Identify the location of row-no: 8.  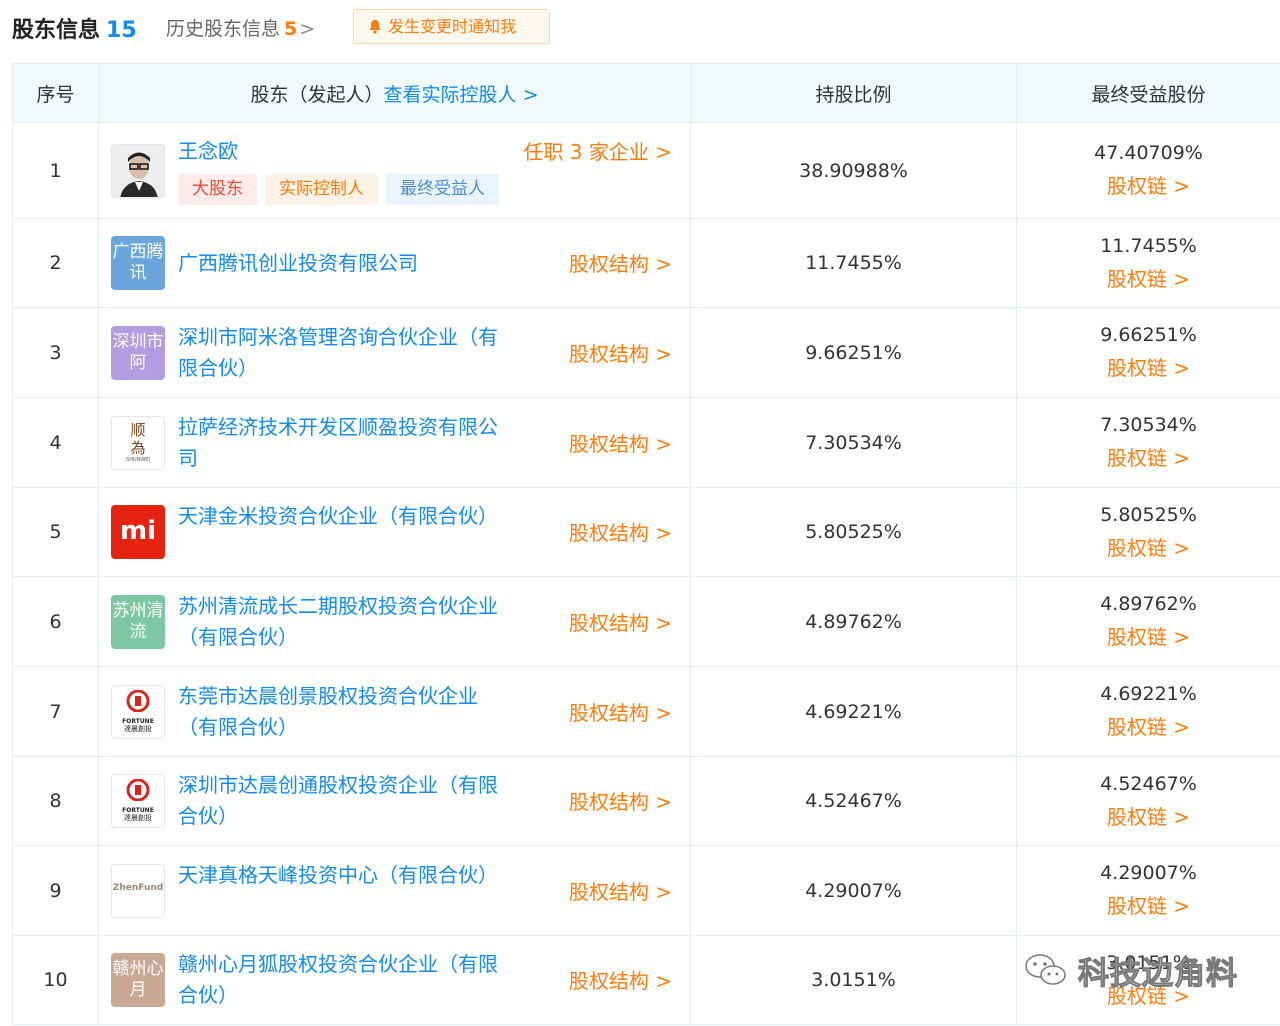
(55, 801).